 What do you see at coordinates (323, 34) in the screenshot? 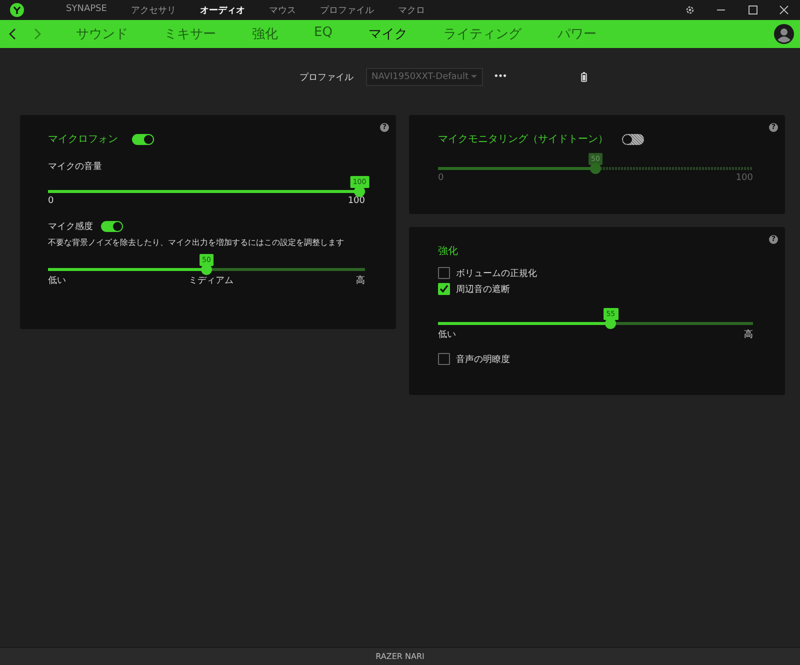
I see `section-tab: EQ` at bounding box center [323, 34].